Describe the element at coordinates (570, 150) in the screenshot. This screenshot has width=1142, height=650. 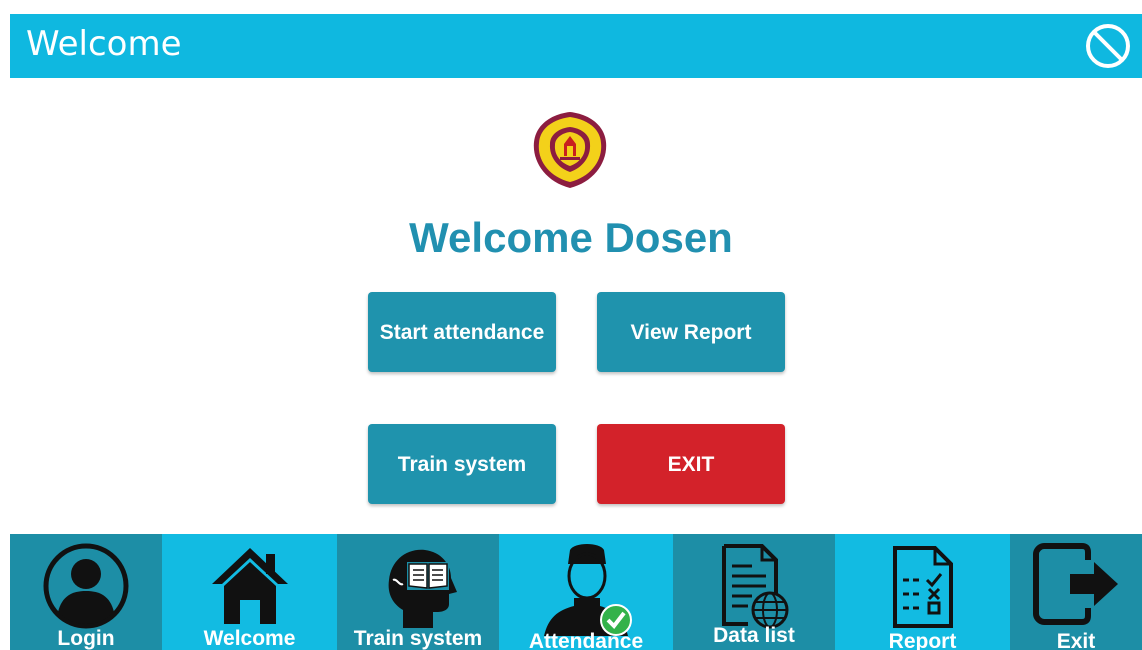
I see `university-logo` at that location.